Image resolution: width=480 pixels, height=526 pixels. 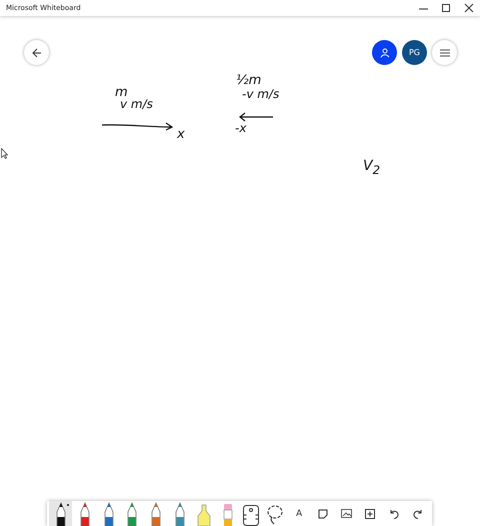 I want to click on back-arrow-icon, so click(x=37, y=53).